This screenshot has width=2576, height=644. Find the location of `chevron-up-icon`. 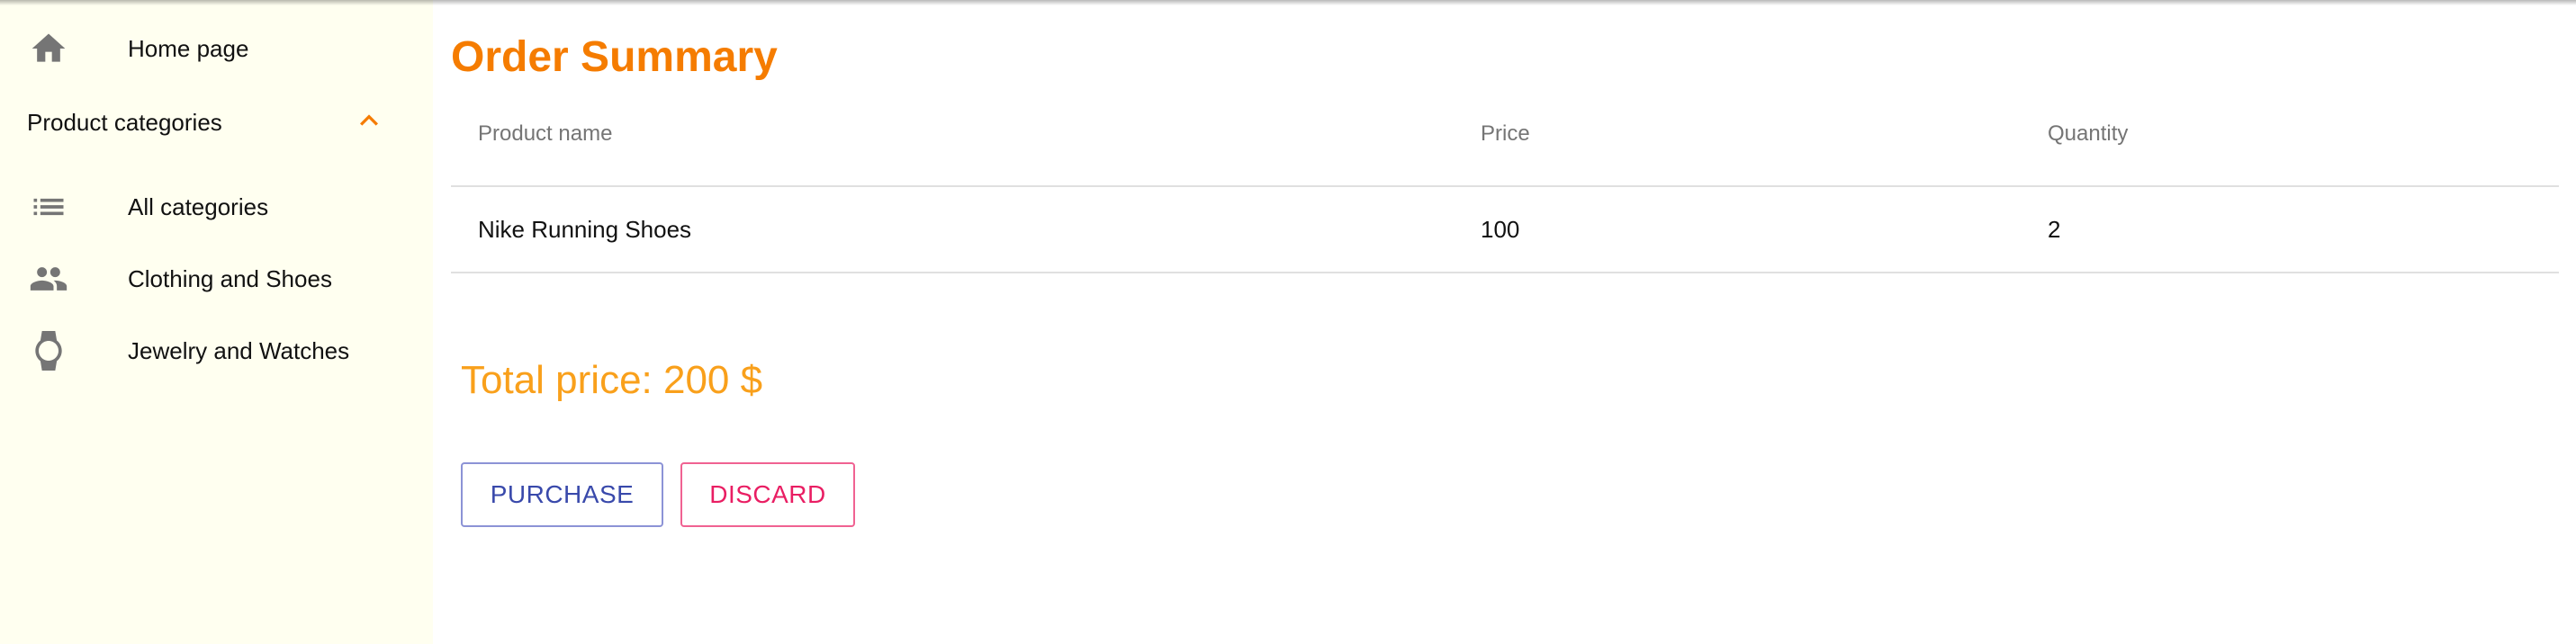

chevron-up-icon is located at coordinates (369, 121).